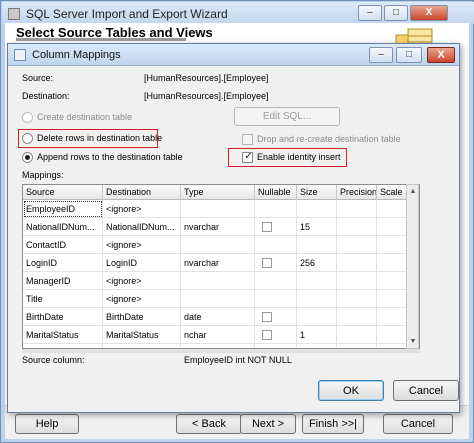  What do you see at coordinates (142, 317) in the screenshot?
I see `cell-destination: BirthDate` at bounding box center [142, 317].